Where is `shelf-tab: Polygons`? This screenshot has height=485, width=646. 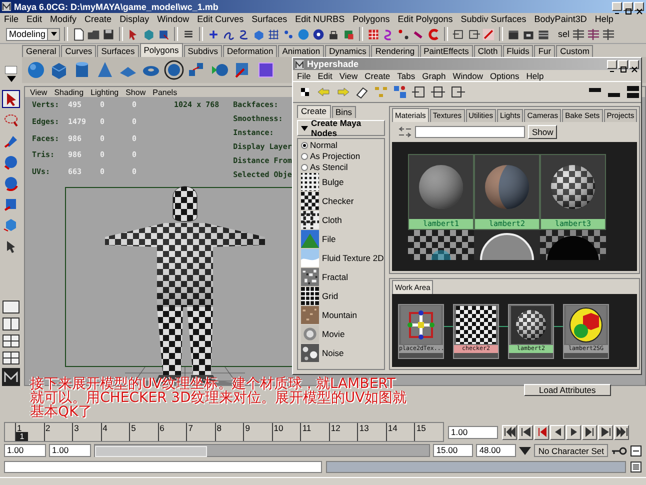
shelf-tab: Polygons is located at coordinates (161, 50).